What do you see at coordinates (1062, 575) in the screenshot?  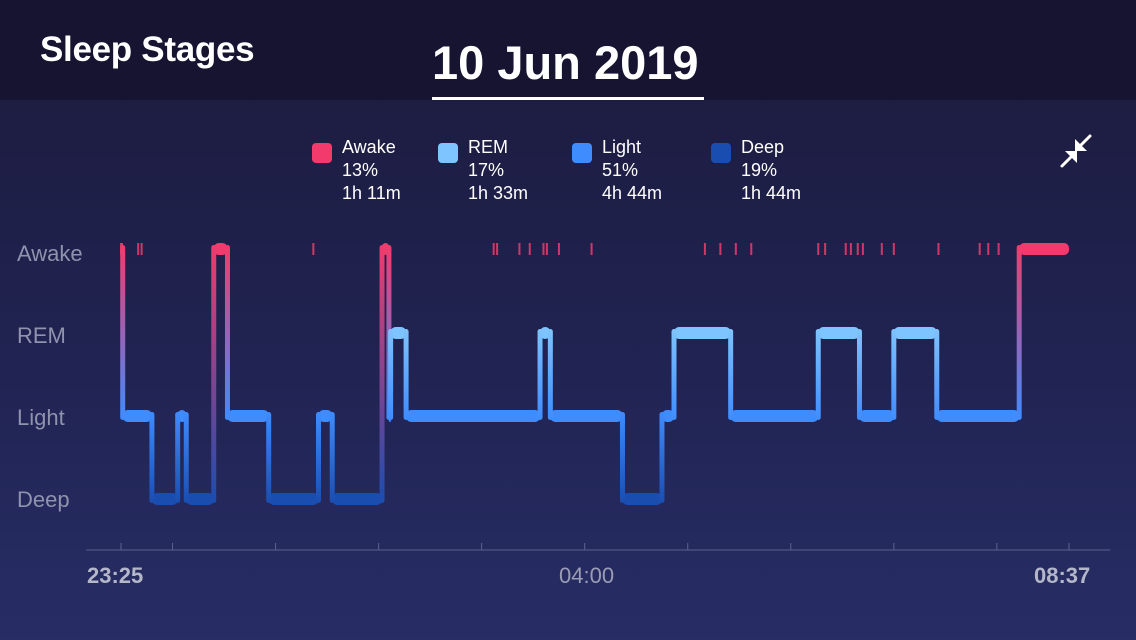 I see `x-tick-label-end: 08:37` at bounding box center [1062, 575].